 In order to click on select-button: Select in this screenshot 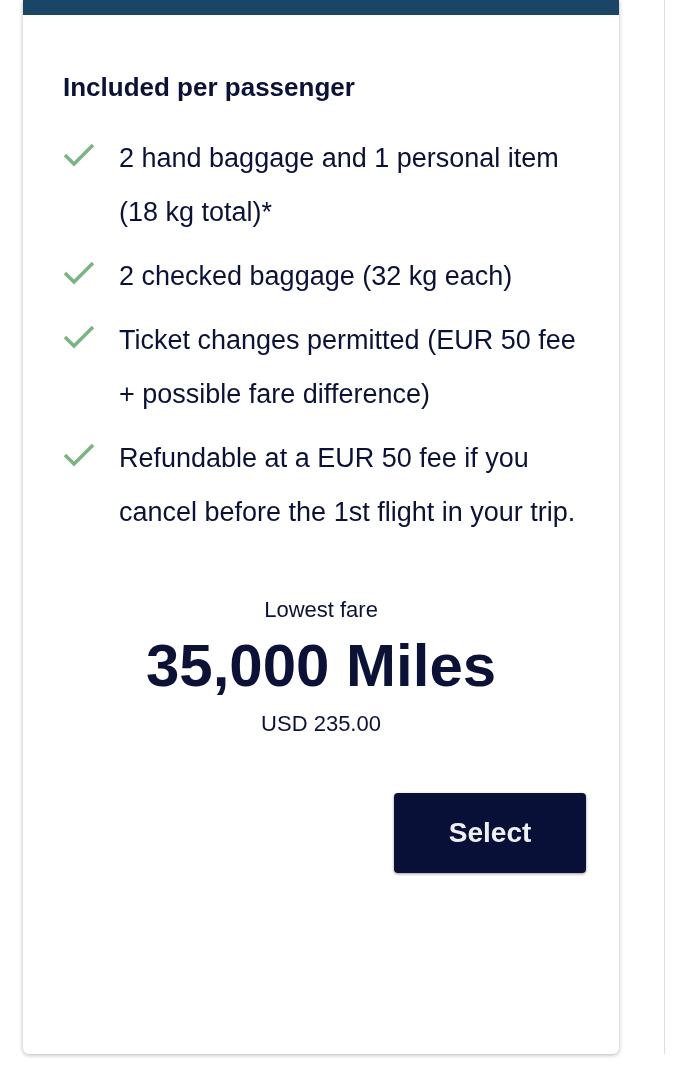, I will do `click(490, 833)`.